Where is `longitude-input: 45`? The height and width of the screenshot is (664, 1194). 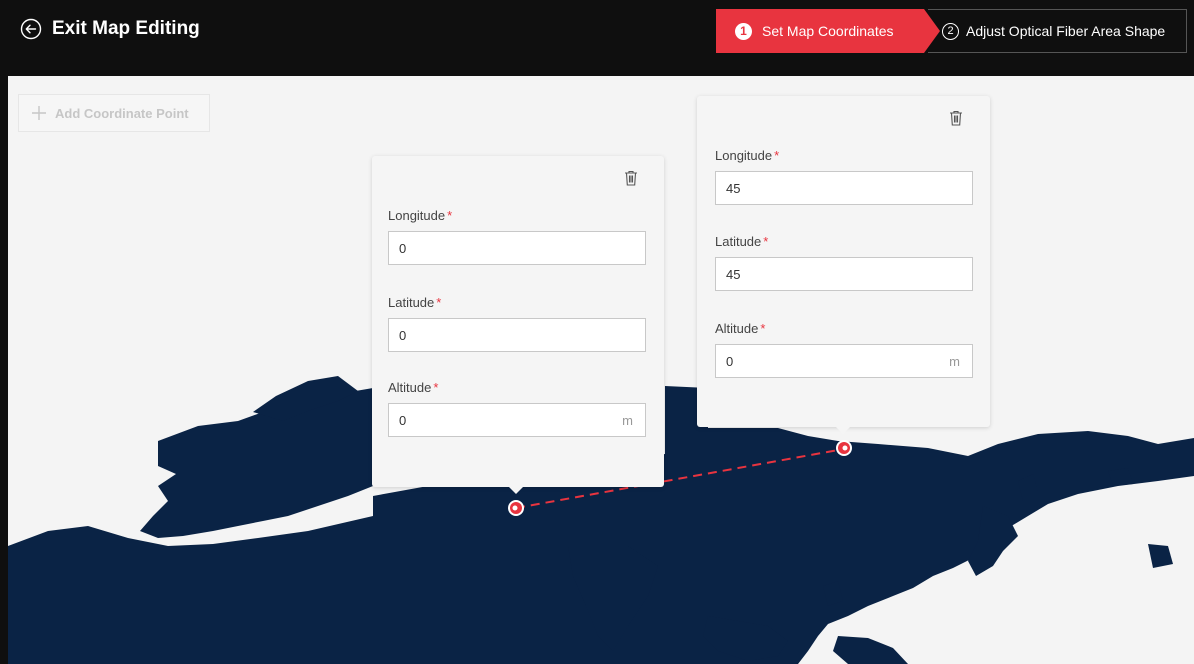 longitude-input: 45 is located at coordinates (844, 188).